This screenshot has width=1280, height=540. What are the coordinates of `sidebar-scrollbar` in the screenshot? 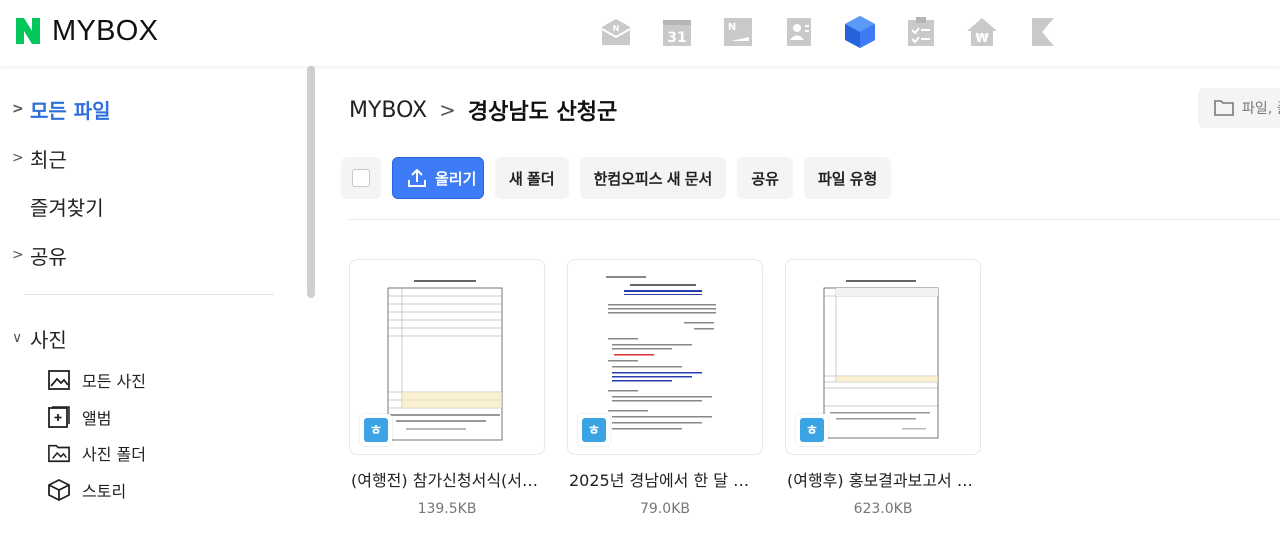 It's located at (311, 182).